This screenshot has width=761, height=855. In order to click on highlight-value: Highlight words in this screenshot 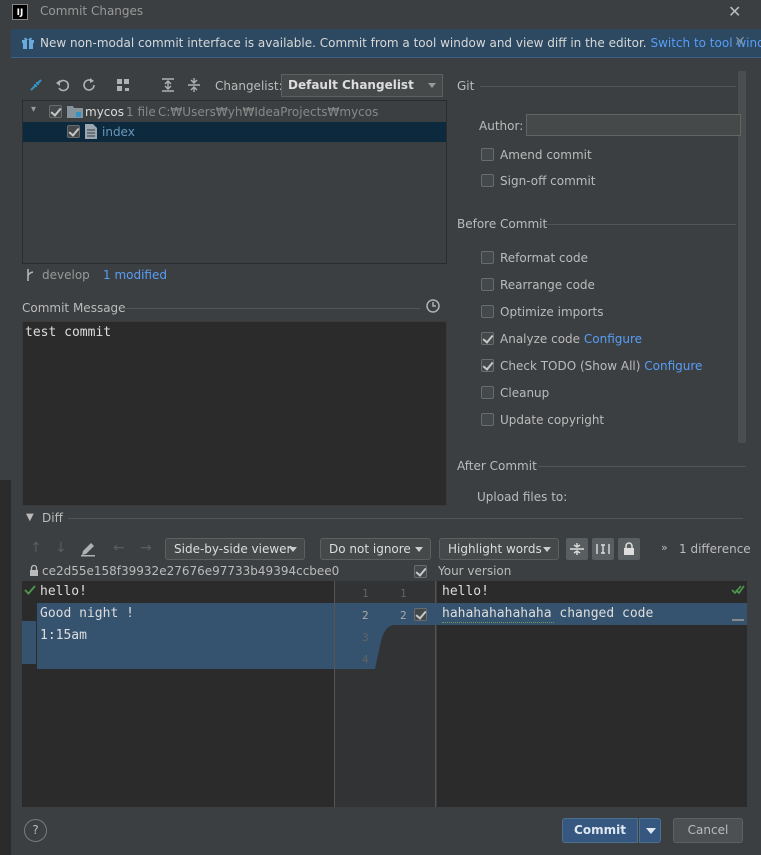, I will do `click(495, 549)`.